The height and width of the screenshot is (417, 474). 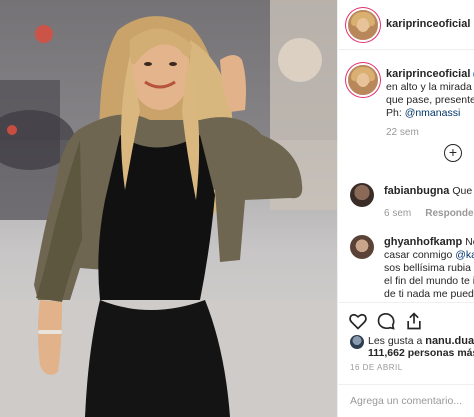 What do you see at coordinates (363, 25) in the screenshot?
I see `owner-avatar` at bounding box center [363, 25].